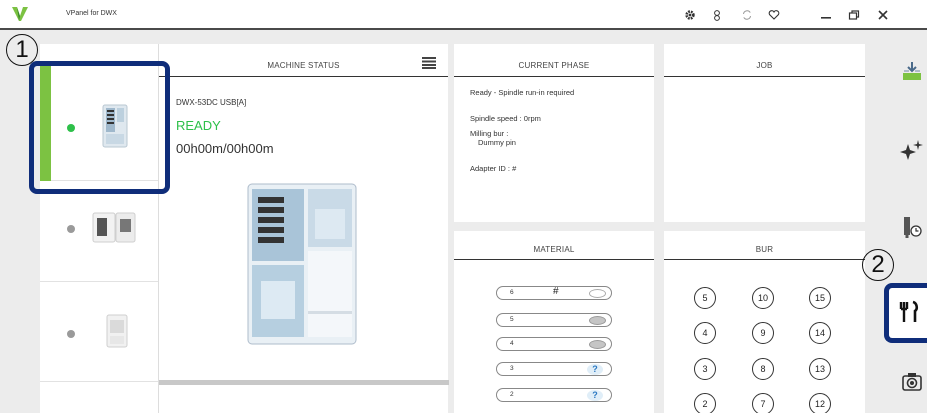  I want to click on slot-number: 4, so click(512, 343).